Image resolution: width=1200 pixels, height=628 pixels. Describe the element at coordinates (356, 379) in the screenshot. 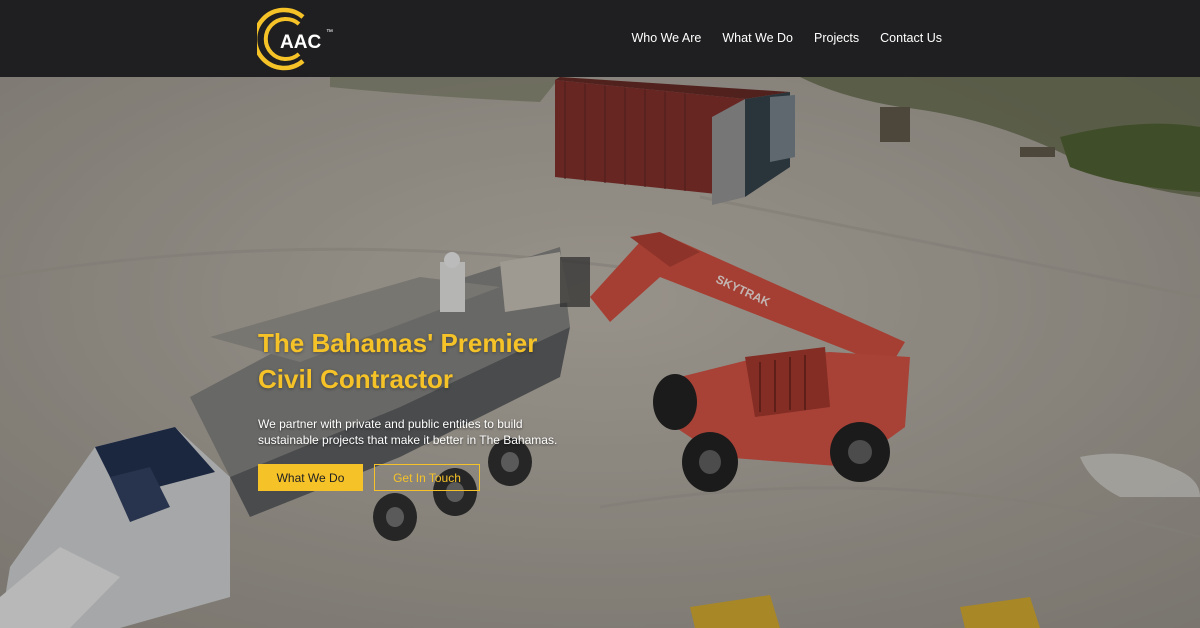

I see `hero-title-line2: Civil Contractor` at that location.